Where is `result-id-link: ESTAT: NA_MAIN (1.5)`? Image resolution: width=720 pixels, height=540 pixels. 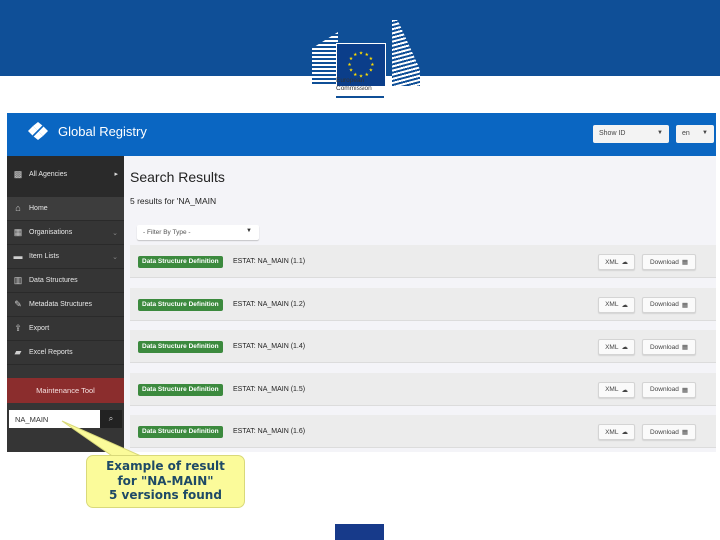 result-id-link: ESTAT: NA_MAIN (1.5) is located at coordinates (269, 389).